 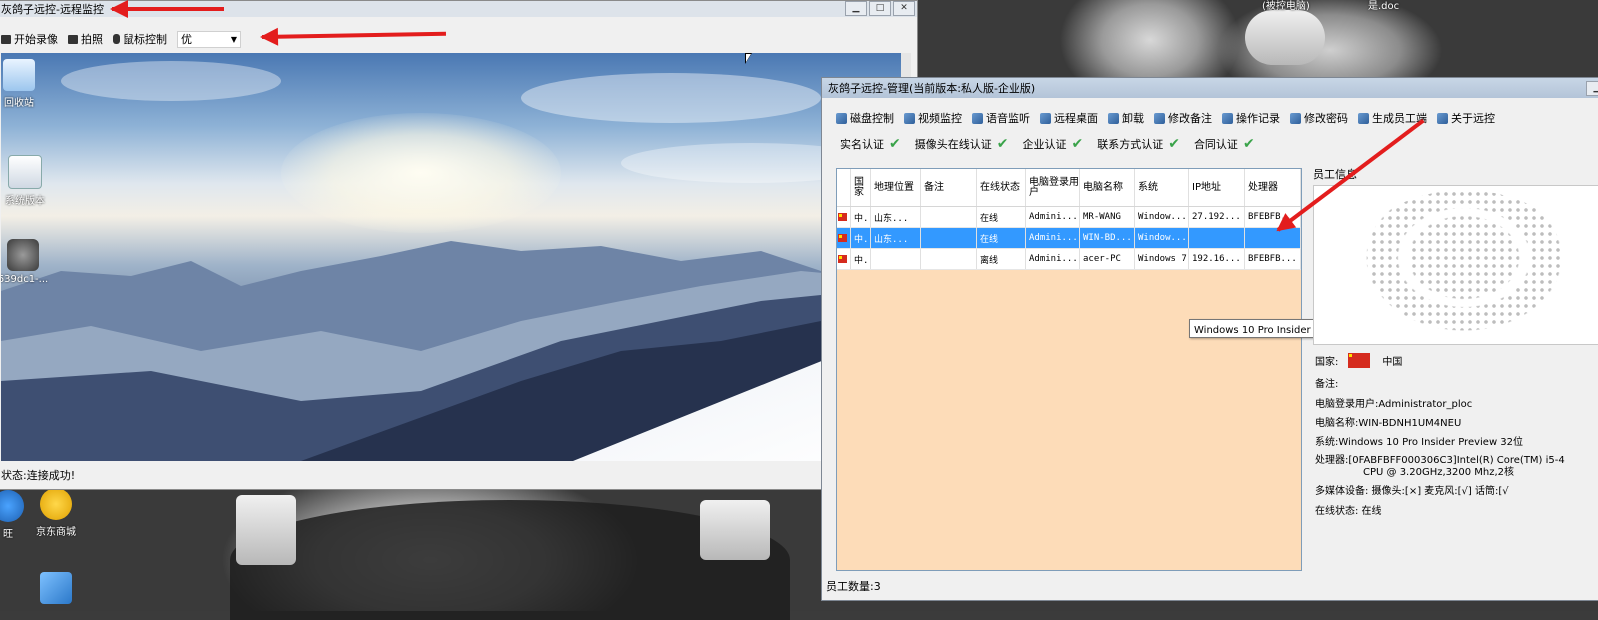 I want to click on record-label: 开始录像, so click(x=36, y=39).